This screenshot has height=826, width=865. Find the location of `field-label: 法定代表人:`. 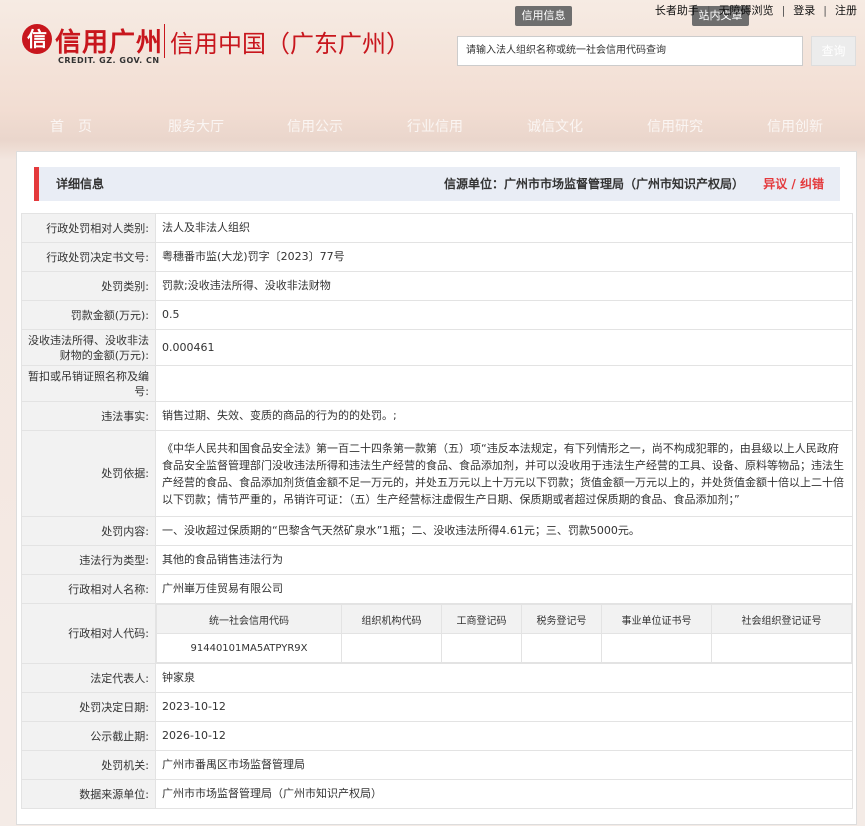

field-label: 法定代表人: is located at coordinates (88, 678).